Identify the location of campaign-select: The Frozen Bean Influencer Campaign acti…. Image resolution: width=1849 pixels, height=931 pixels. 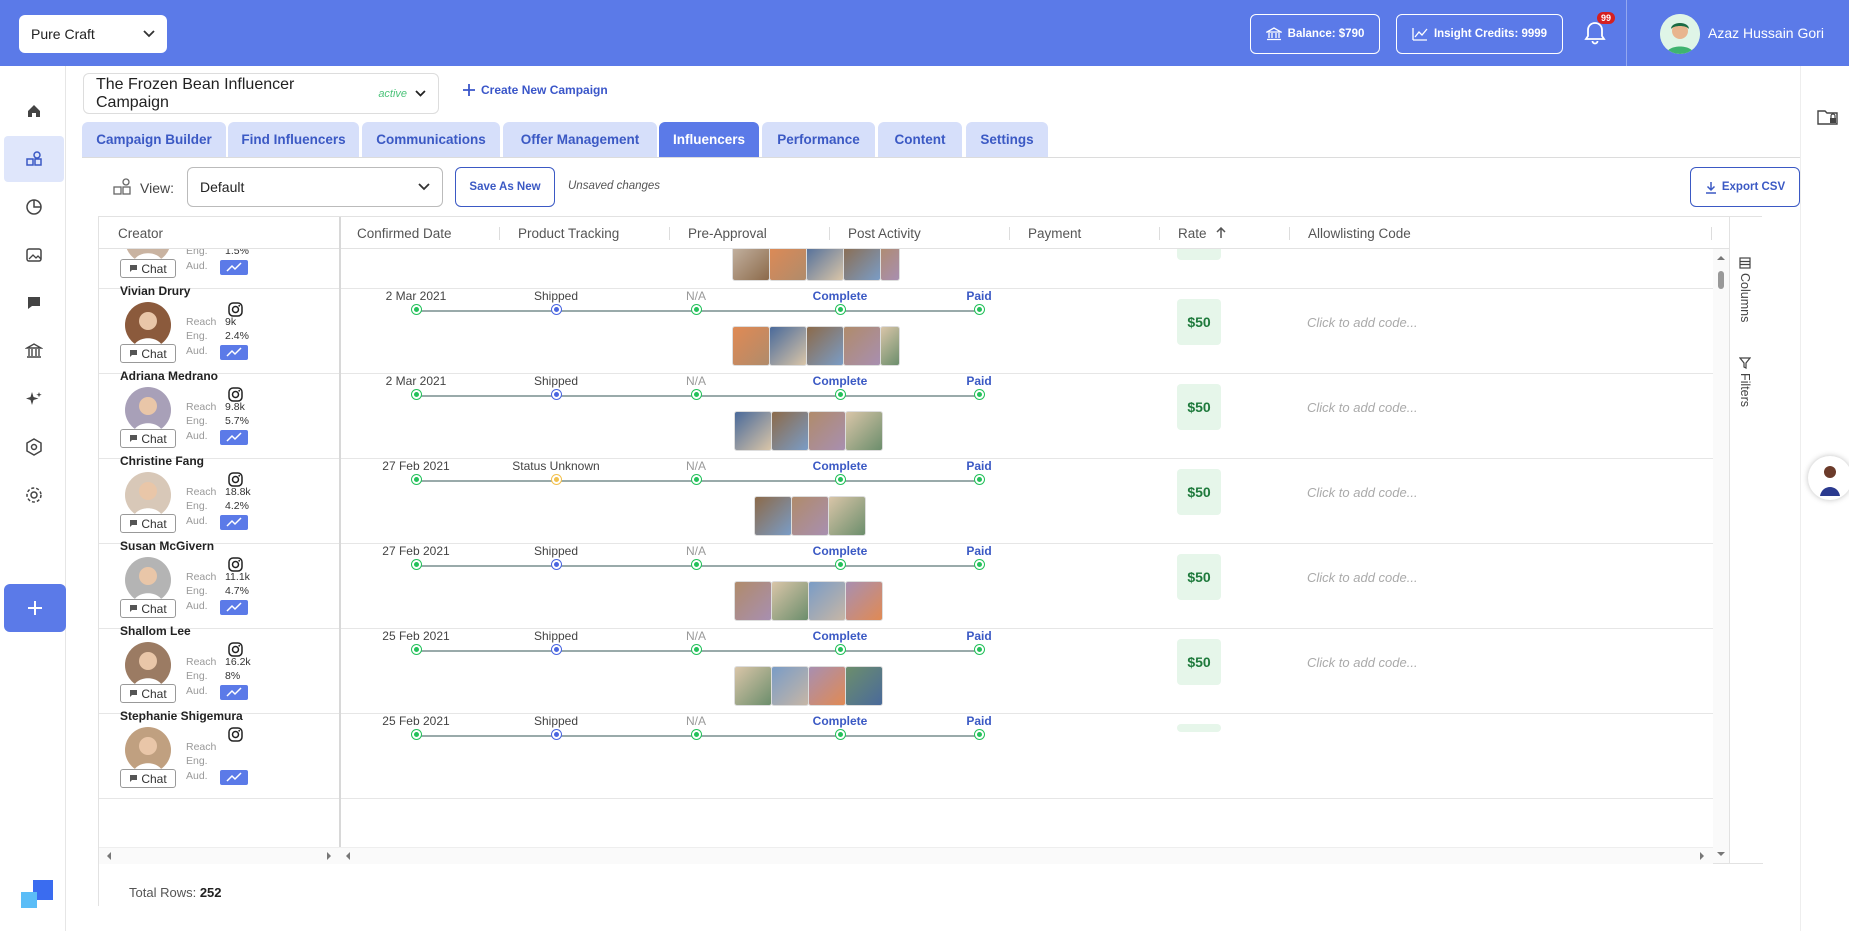
(261, 93).